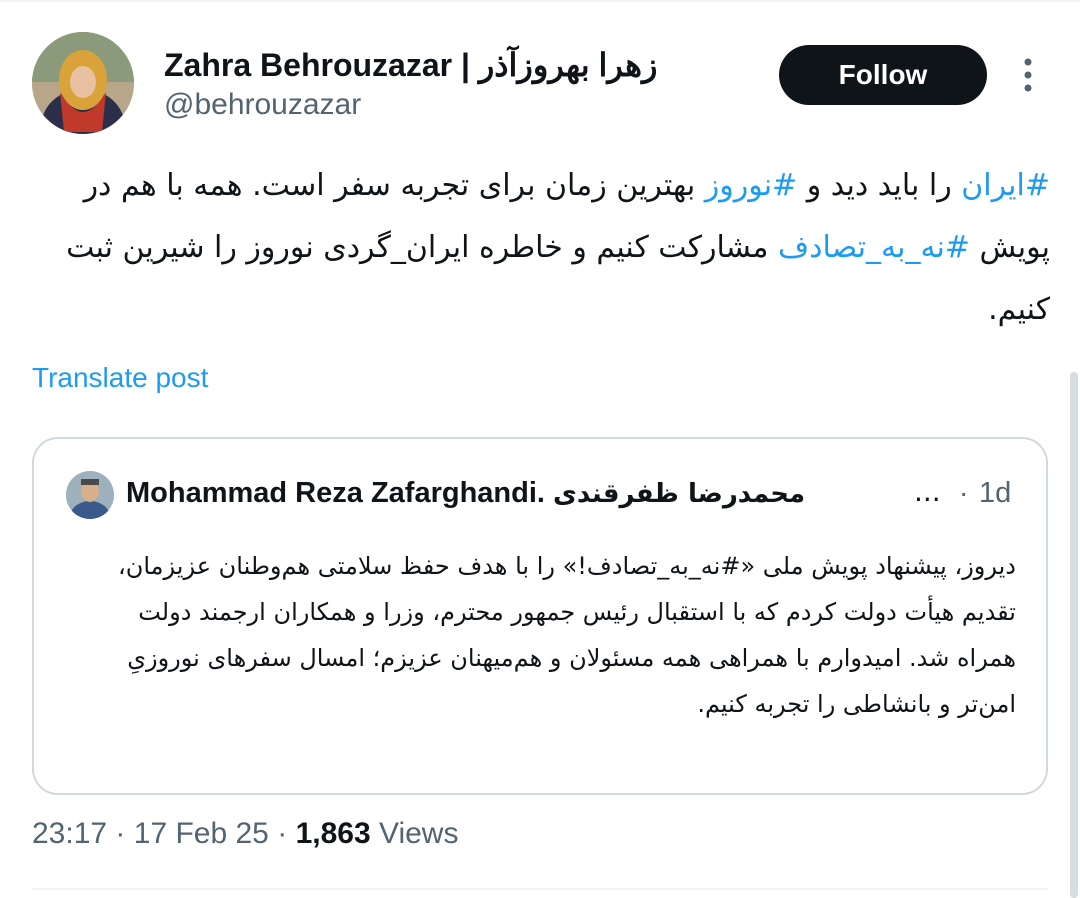 Image resolution: width=1080 pixels, height=898 pixels. What do you see at coordinates (679, 494) in the screenshot?
I see `quoted-author-name-fa: محمدرضا ظفرقندی` at bounding box center [679, 494].